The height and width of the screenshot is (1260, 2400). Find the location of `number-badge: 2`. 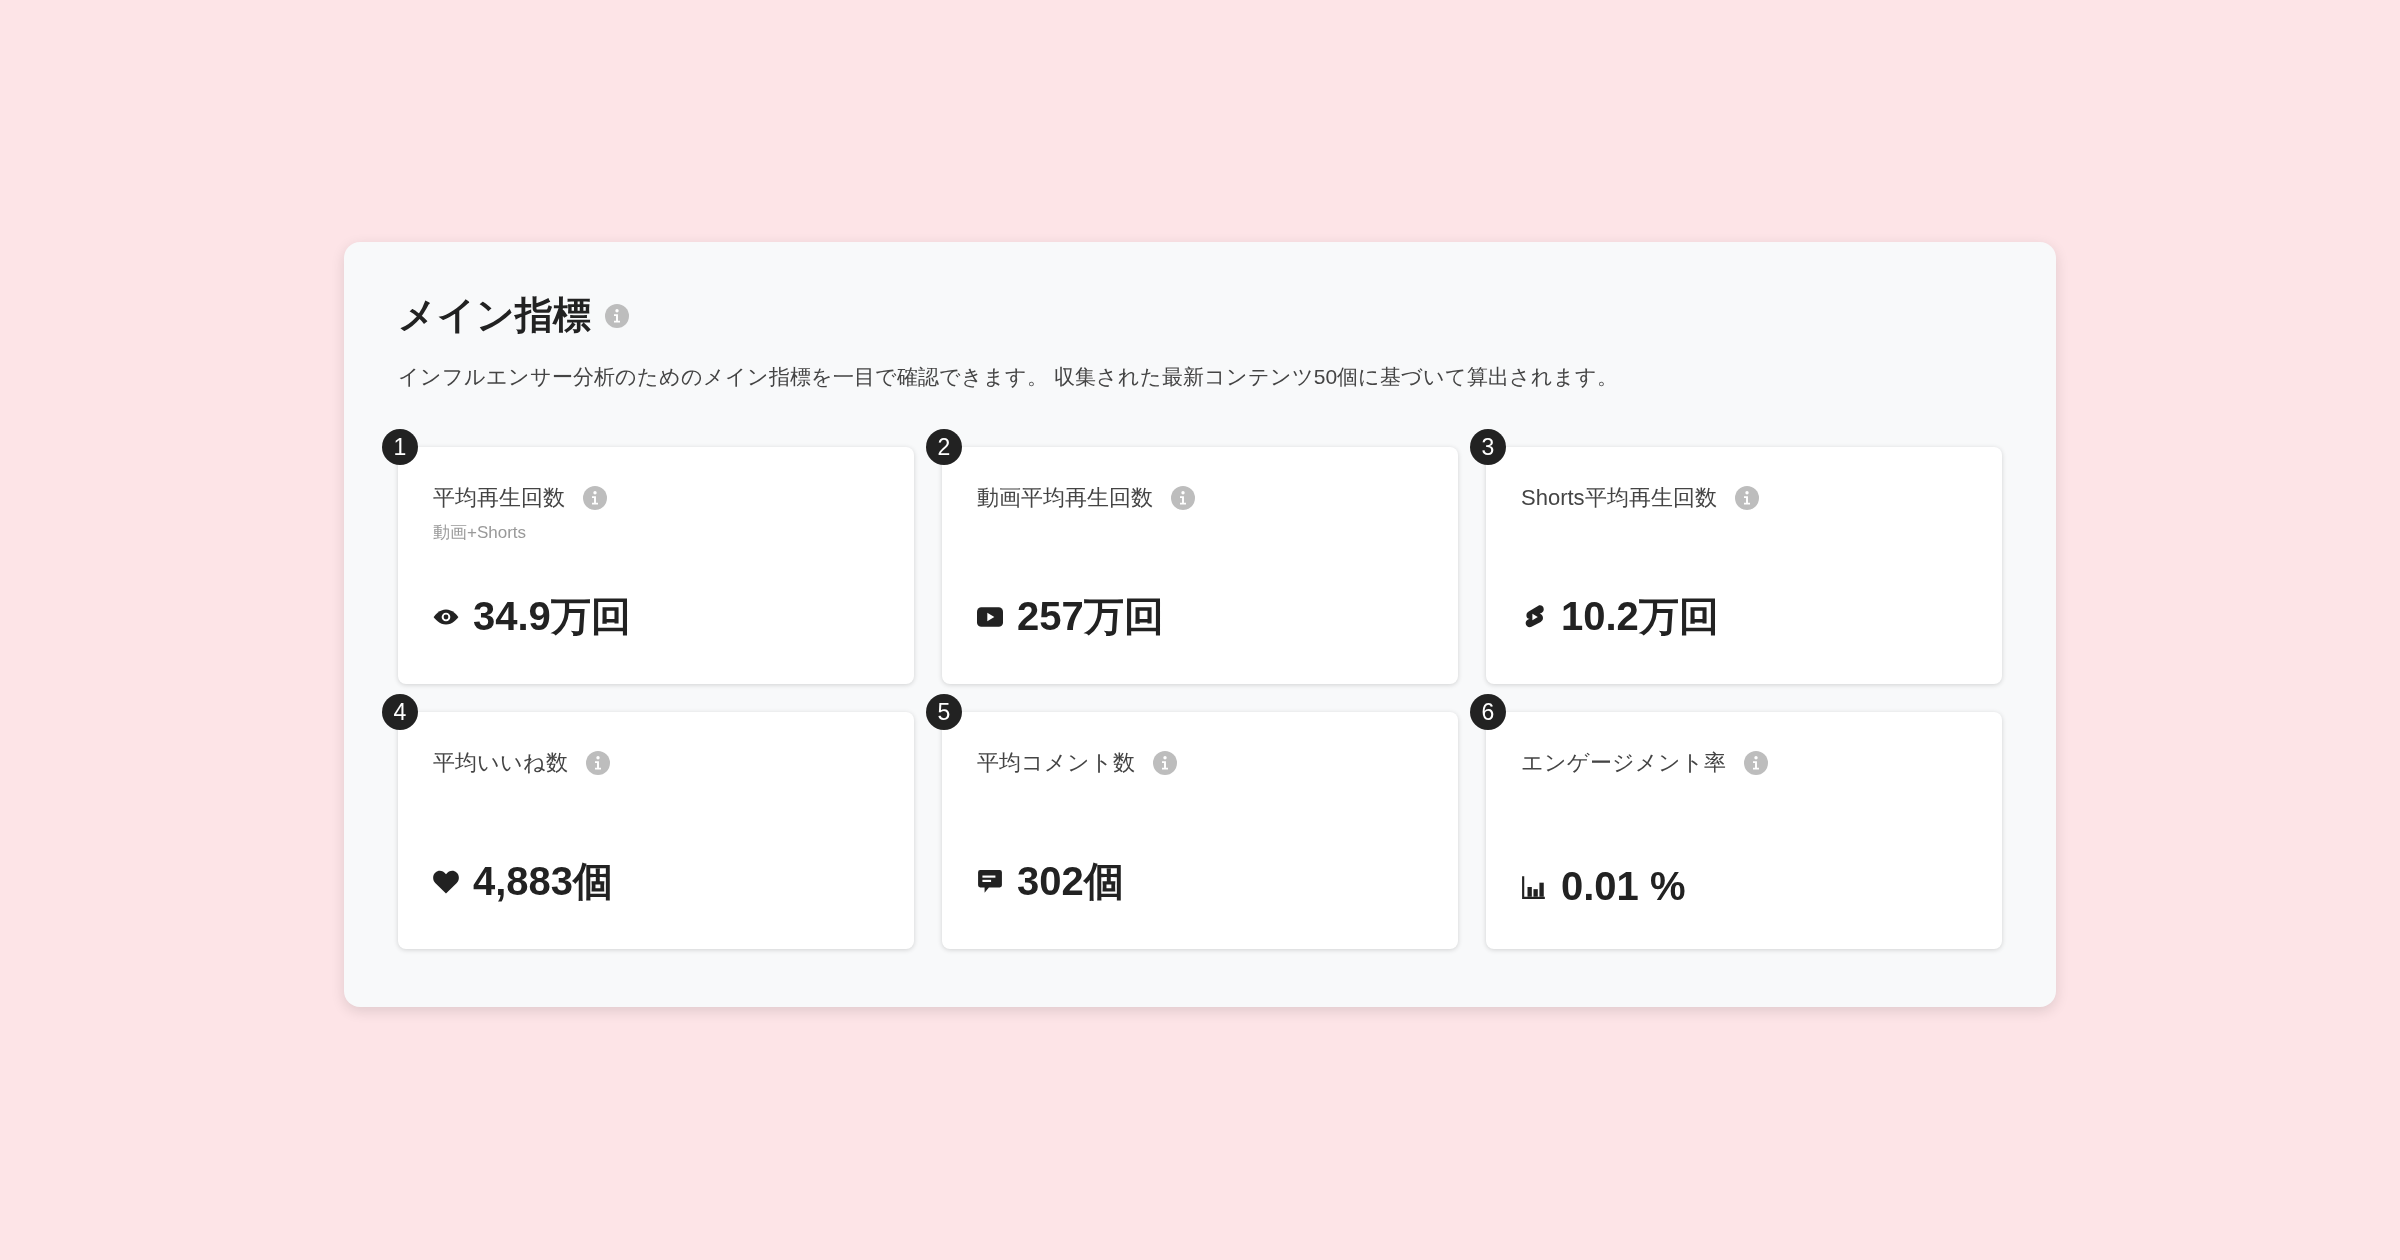

number-badge: 2 is located at coordinates (944, 447).